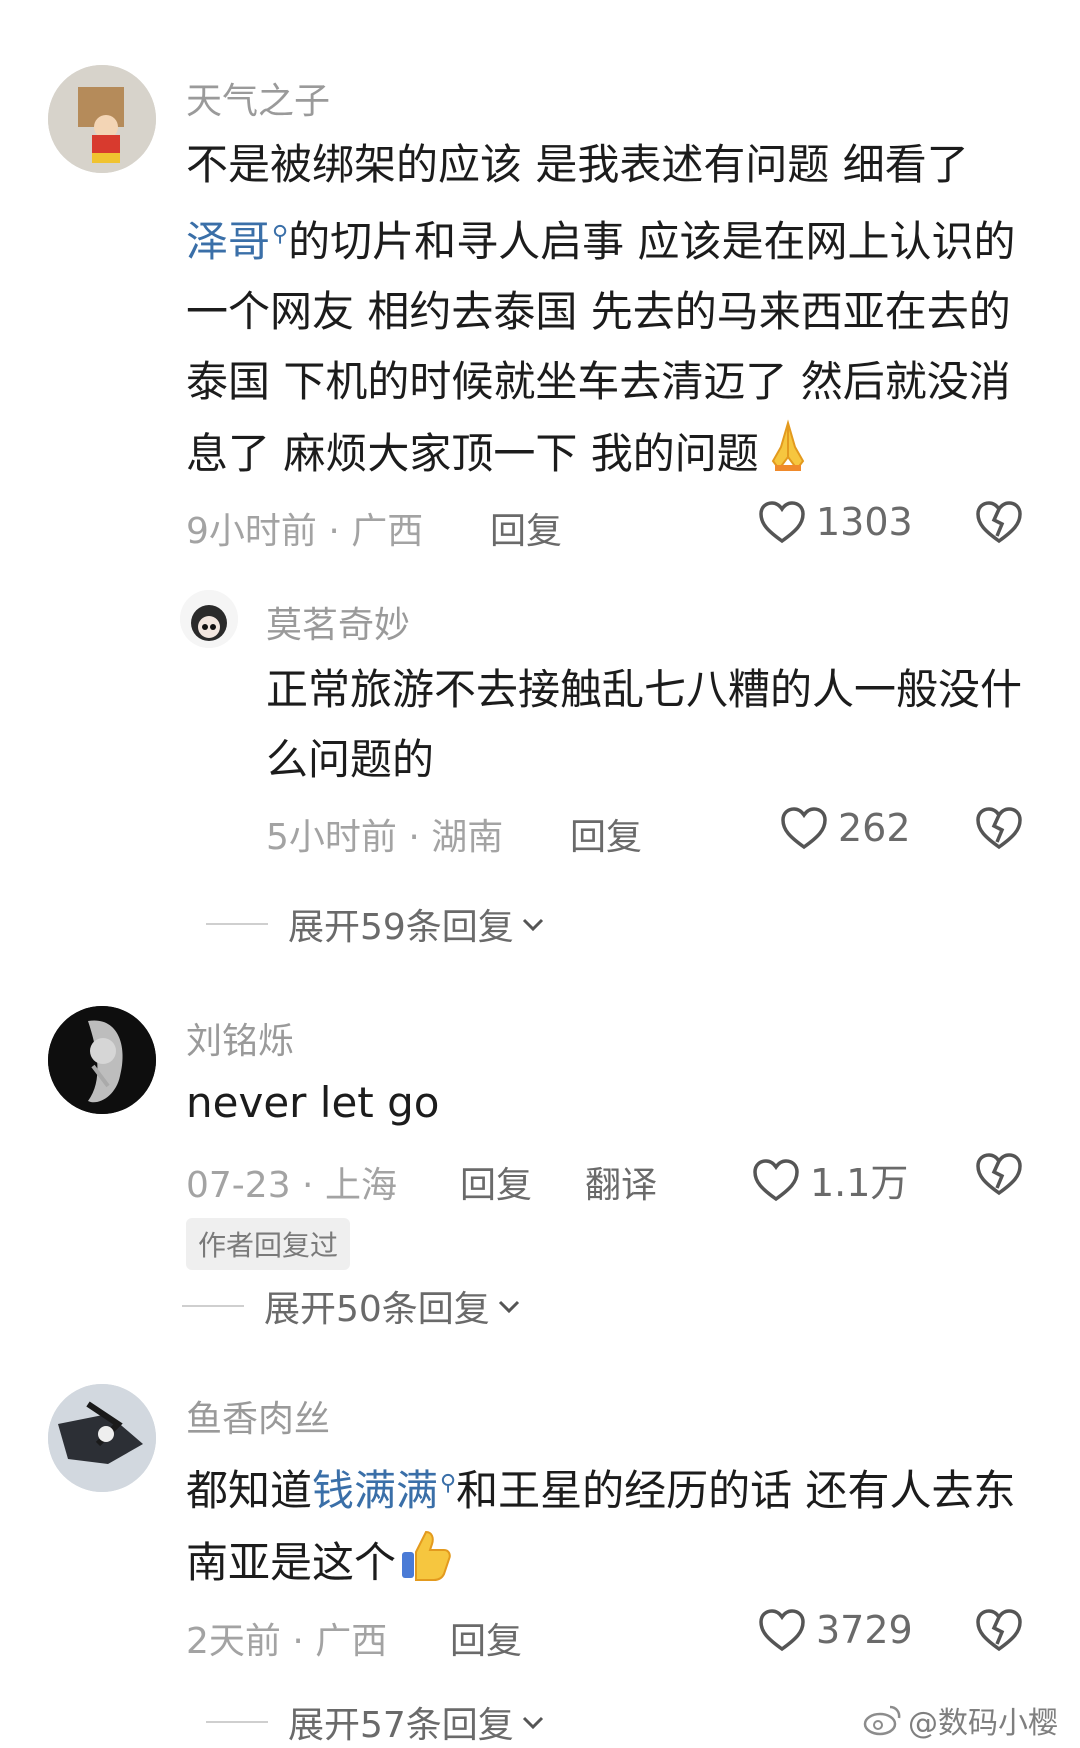 This screenshot has height=1748, width=1080. What do you see at coordinates (425, 1565) in the screenshot?
I see `thumbs-up-emoji` at bounding box center [425, 1565].